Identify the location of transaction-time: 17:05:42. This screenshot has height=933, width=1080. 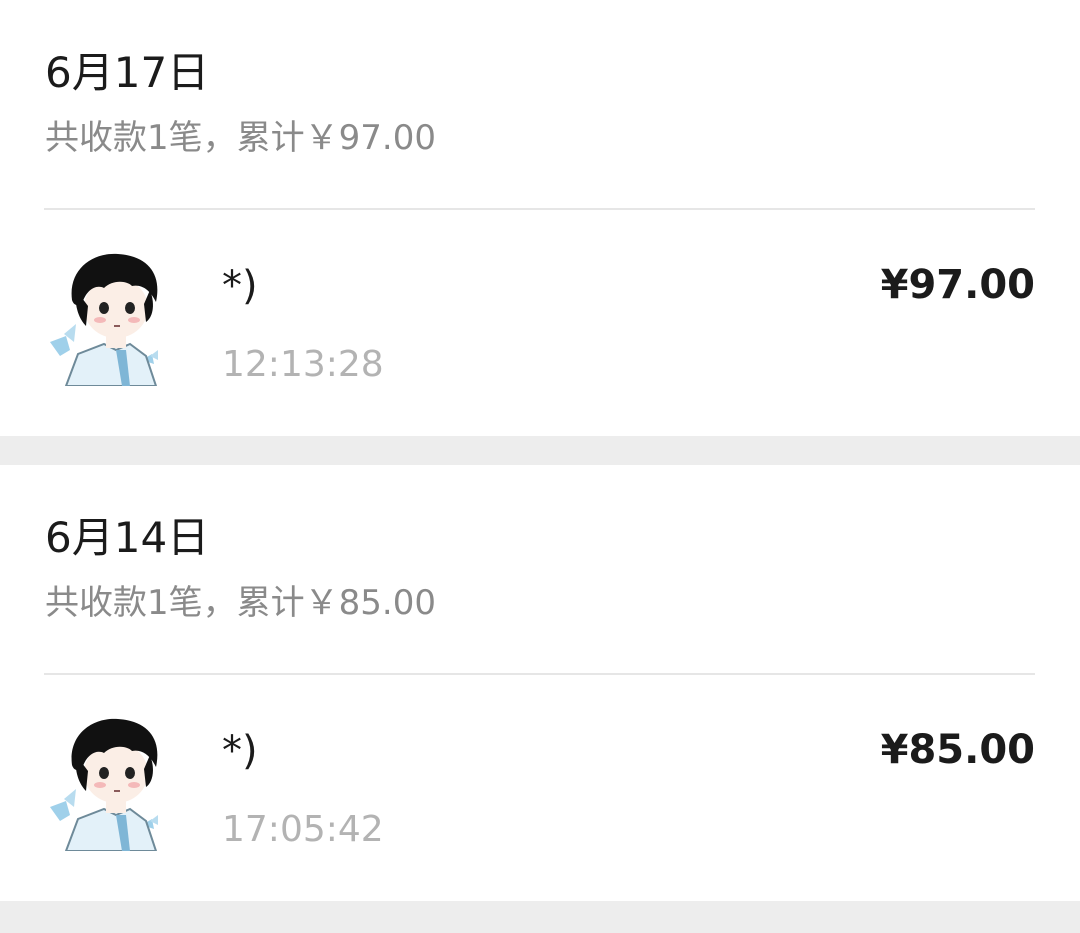
(303, 829).